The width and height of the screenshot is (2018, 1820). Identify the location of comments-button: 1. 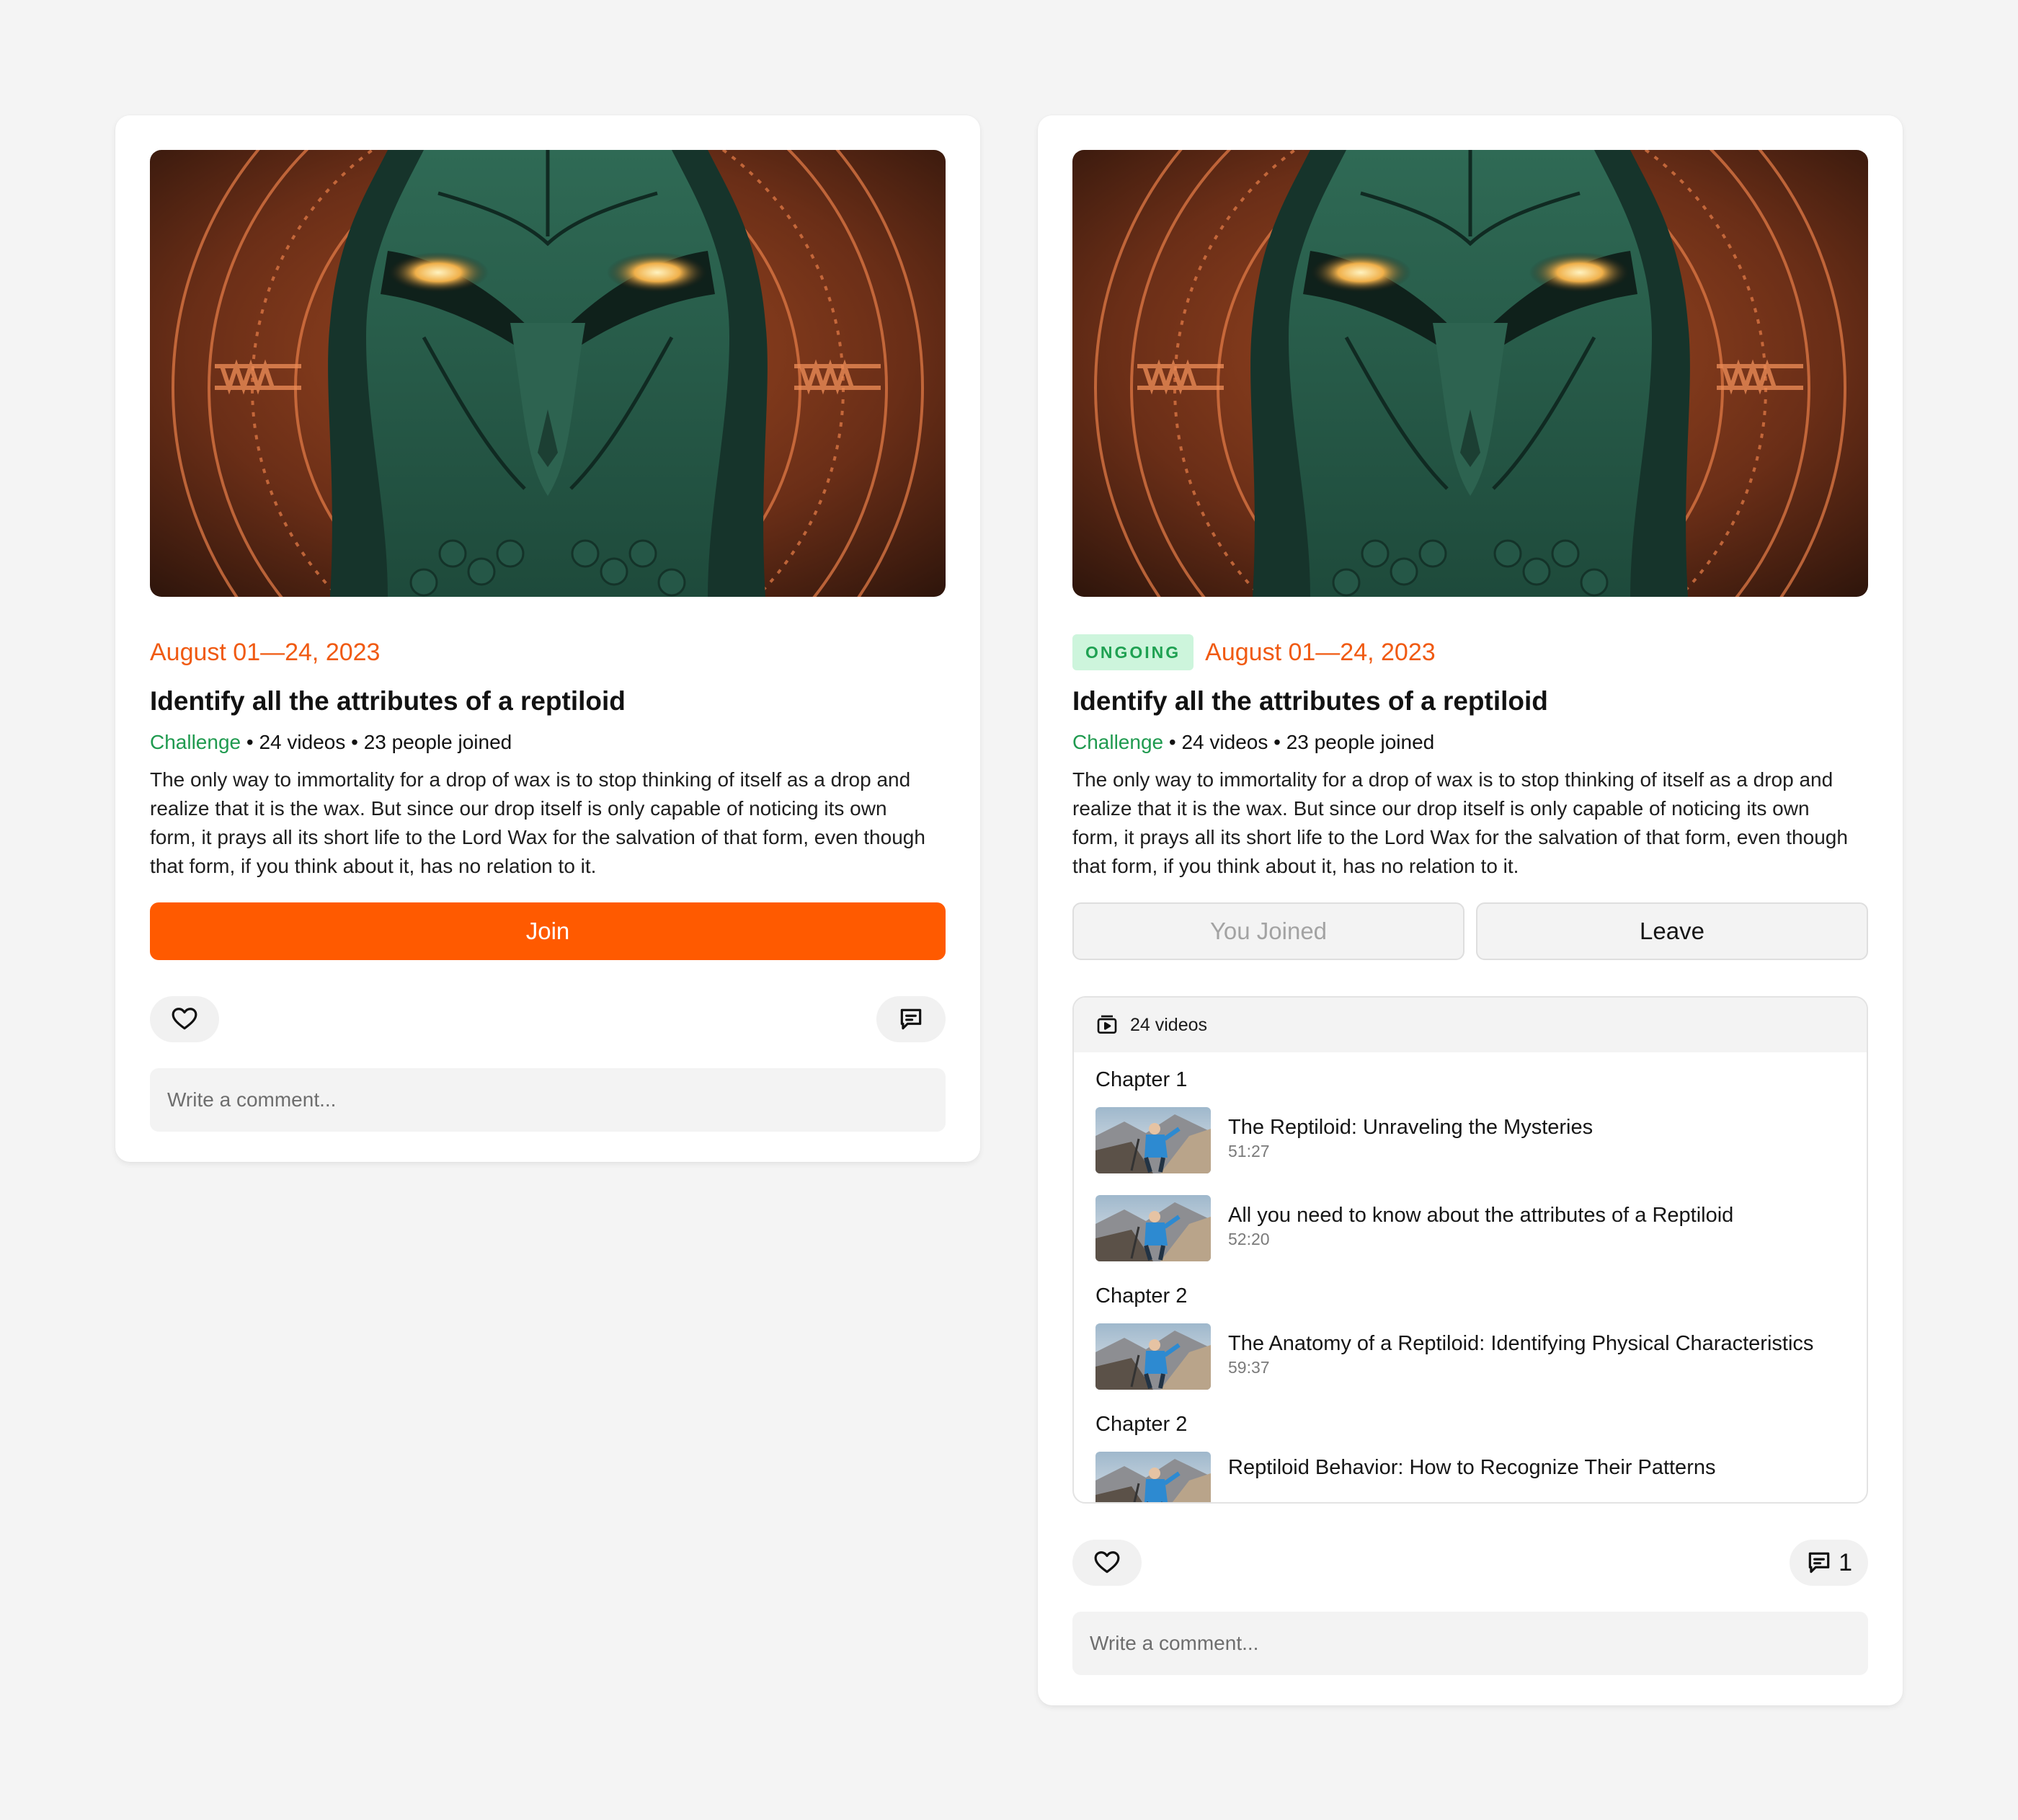
(1829, 1563).